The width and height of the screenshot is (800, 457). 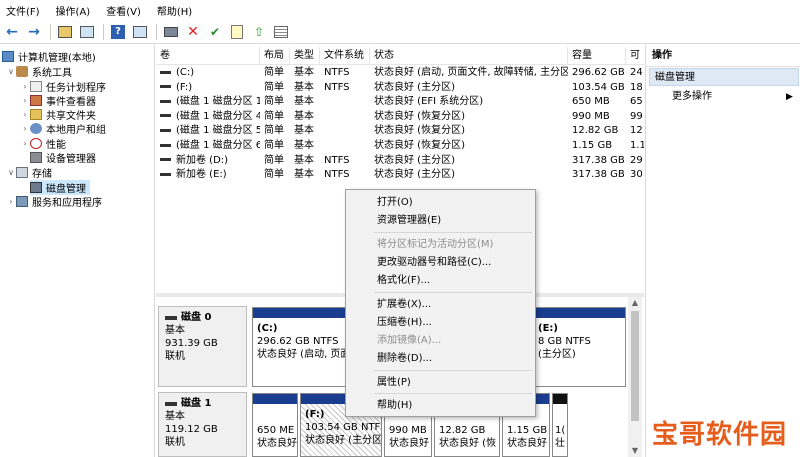 I want to click on menu-item-explorer: 资源管理器(E), so click(x=409, y=220).